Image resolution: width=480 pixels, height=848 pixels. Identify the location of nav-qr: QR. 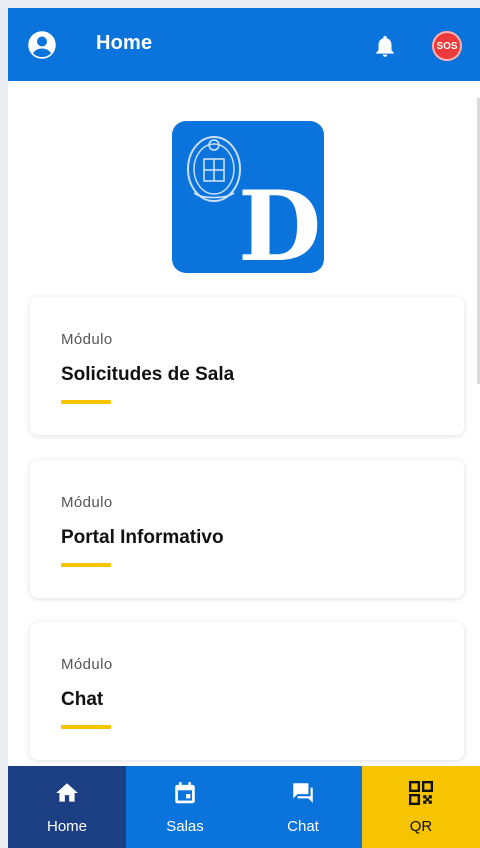
(421, 807).